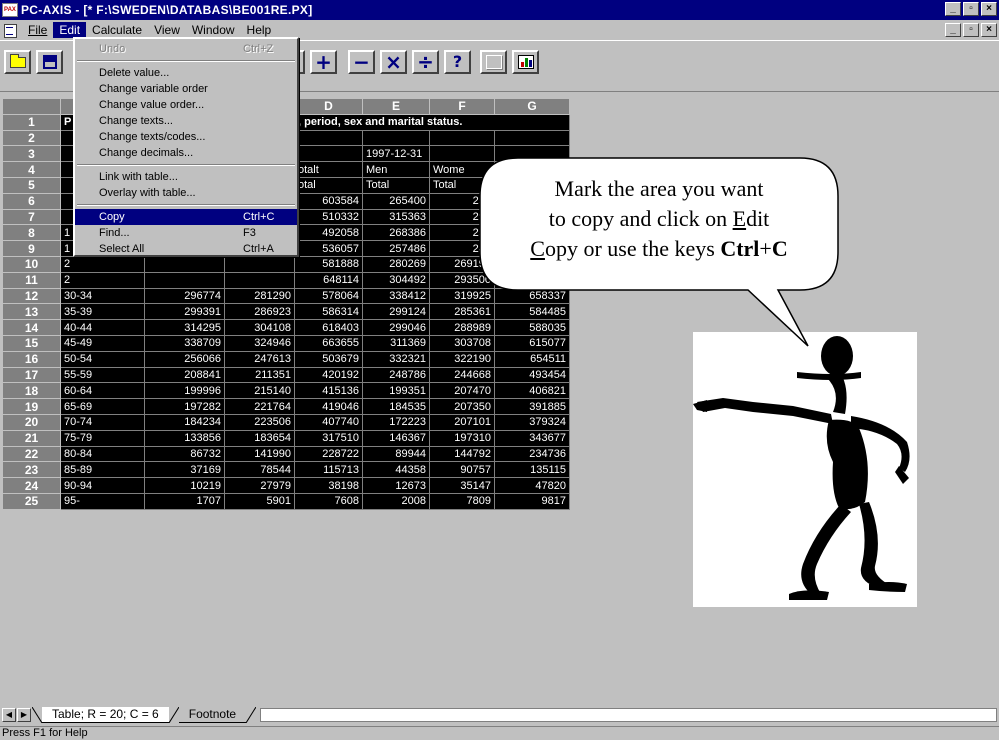  Describe the element at coordinates (532, 470) in the screenshot. I see `value-cell: 135115` at that location.